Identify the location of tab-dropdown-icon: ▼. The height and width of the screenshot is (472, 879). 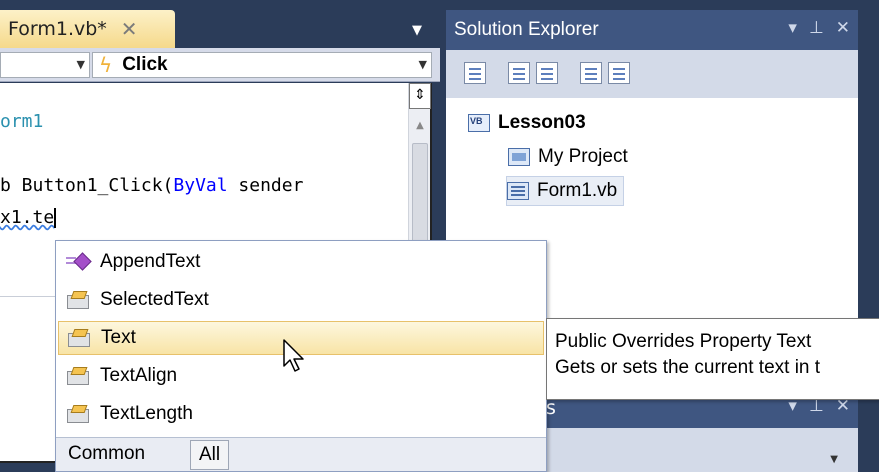
(417, 31).